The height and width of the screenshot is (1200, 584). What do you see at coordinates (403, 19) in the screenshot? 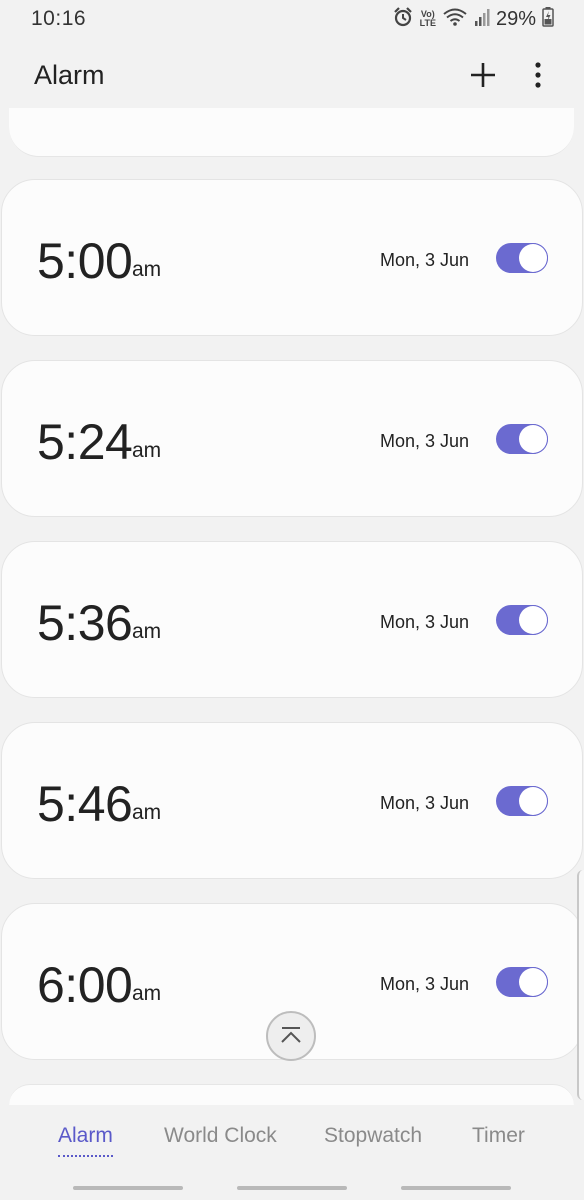
I see `alarm-clock-icon` at bounding box center [403, 19].